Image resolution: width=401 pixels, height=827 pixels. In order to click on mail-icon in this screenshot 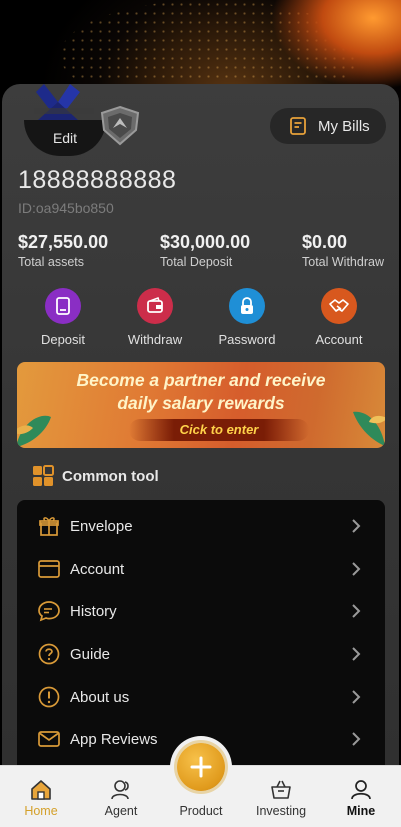, I will do `click(49, 739)`.